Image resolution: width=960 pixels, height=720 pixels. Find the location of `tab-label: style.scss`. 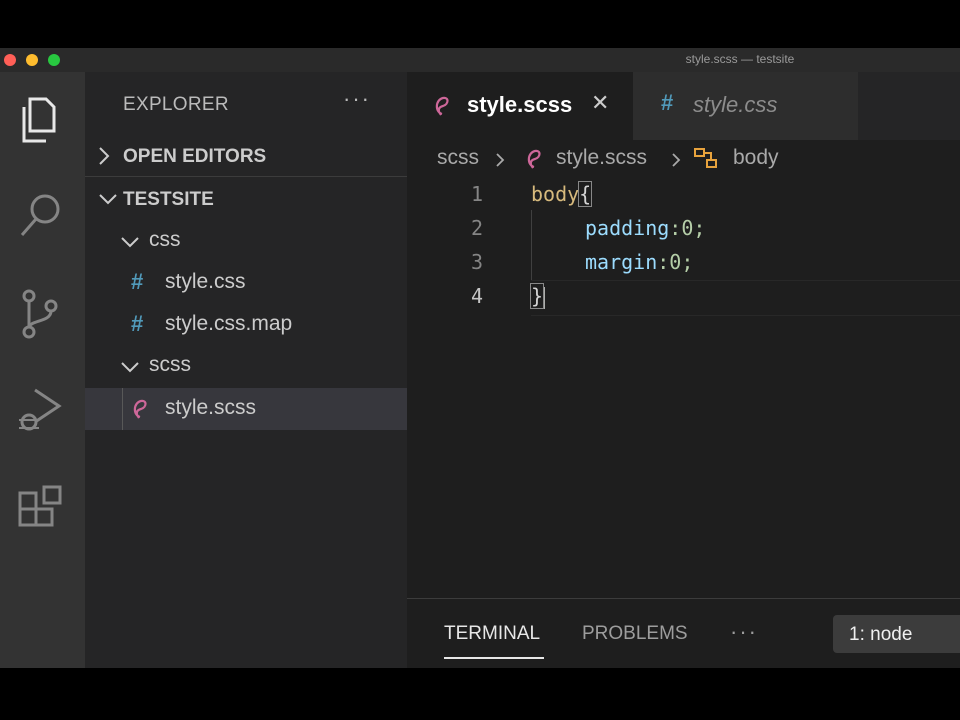

tab-label: style.scss is located at coordinates (520, 104).